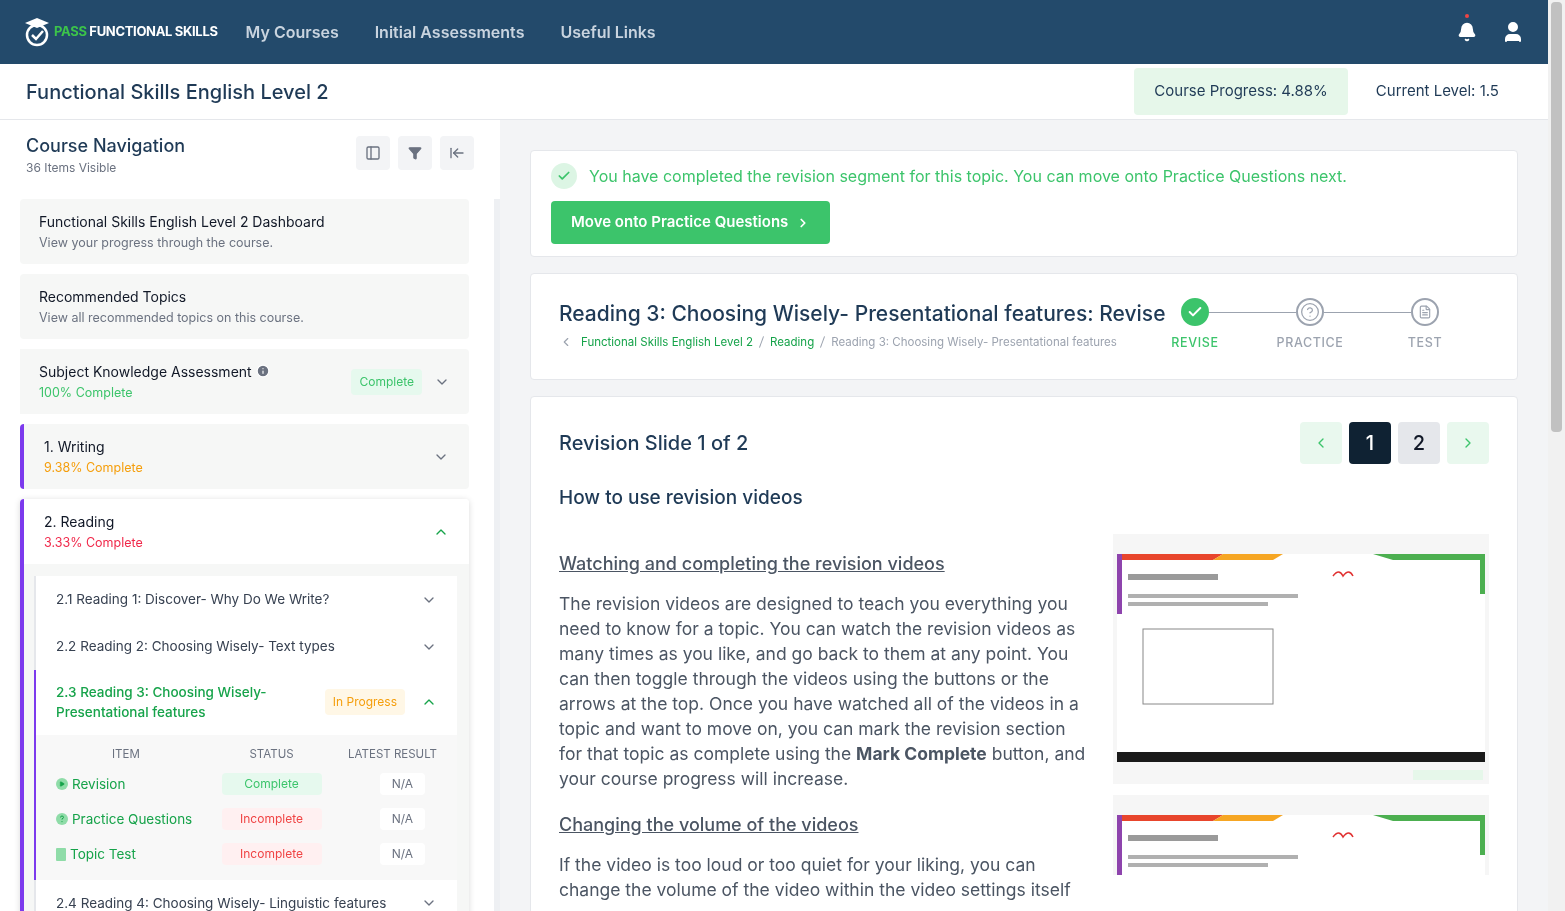 This screenshot has width=1565, height=911. I want to click on section-progress: 100% Complete, so click(86, 392).